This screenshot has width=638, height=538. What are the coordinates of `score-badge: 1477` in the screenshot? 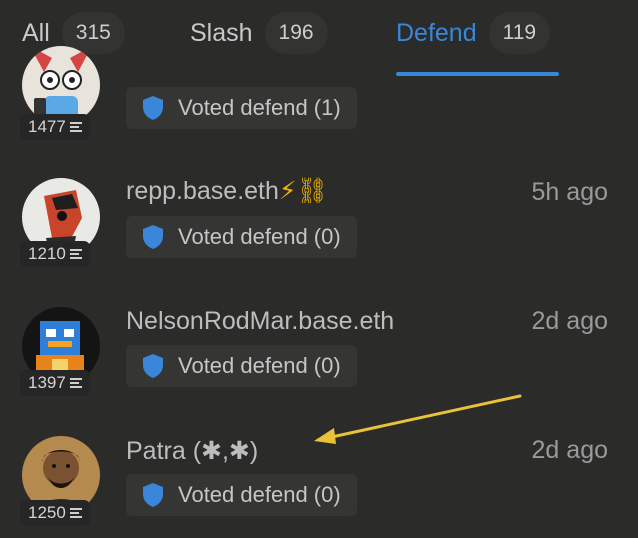 It's located at (55, 127).